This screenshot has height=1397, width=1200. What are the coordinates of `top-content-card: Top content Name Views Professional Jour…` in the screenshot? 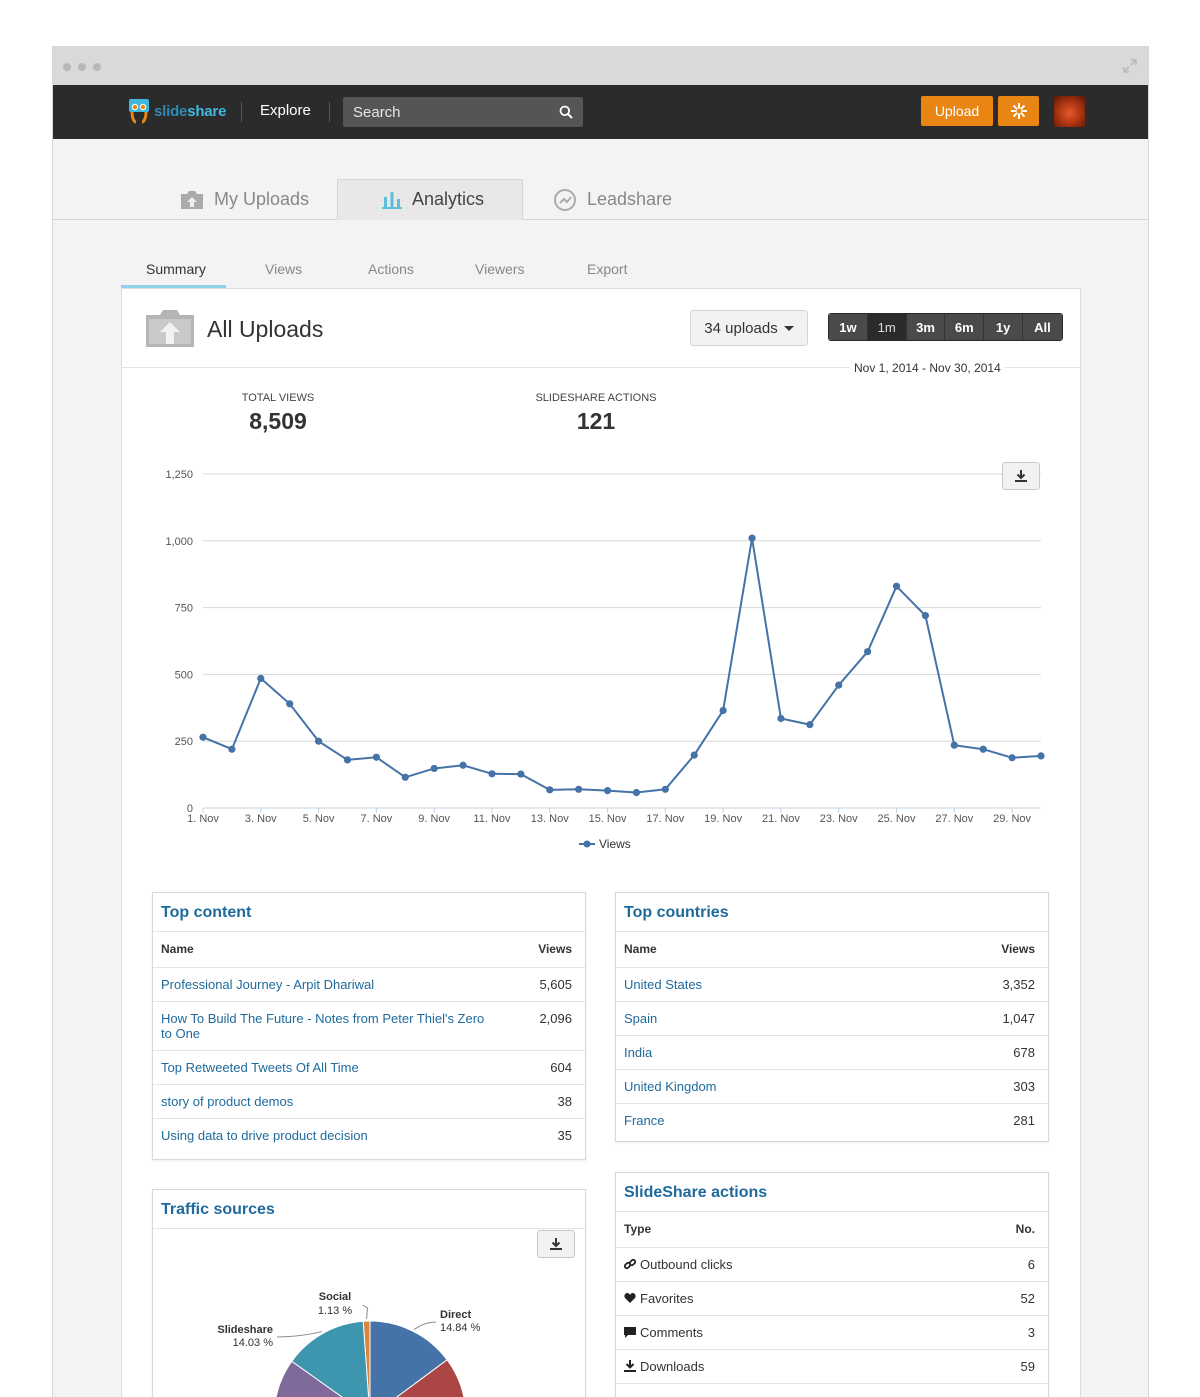 It's located at (369, 1026).